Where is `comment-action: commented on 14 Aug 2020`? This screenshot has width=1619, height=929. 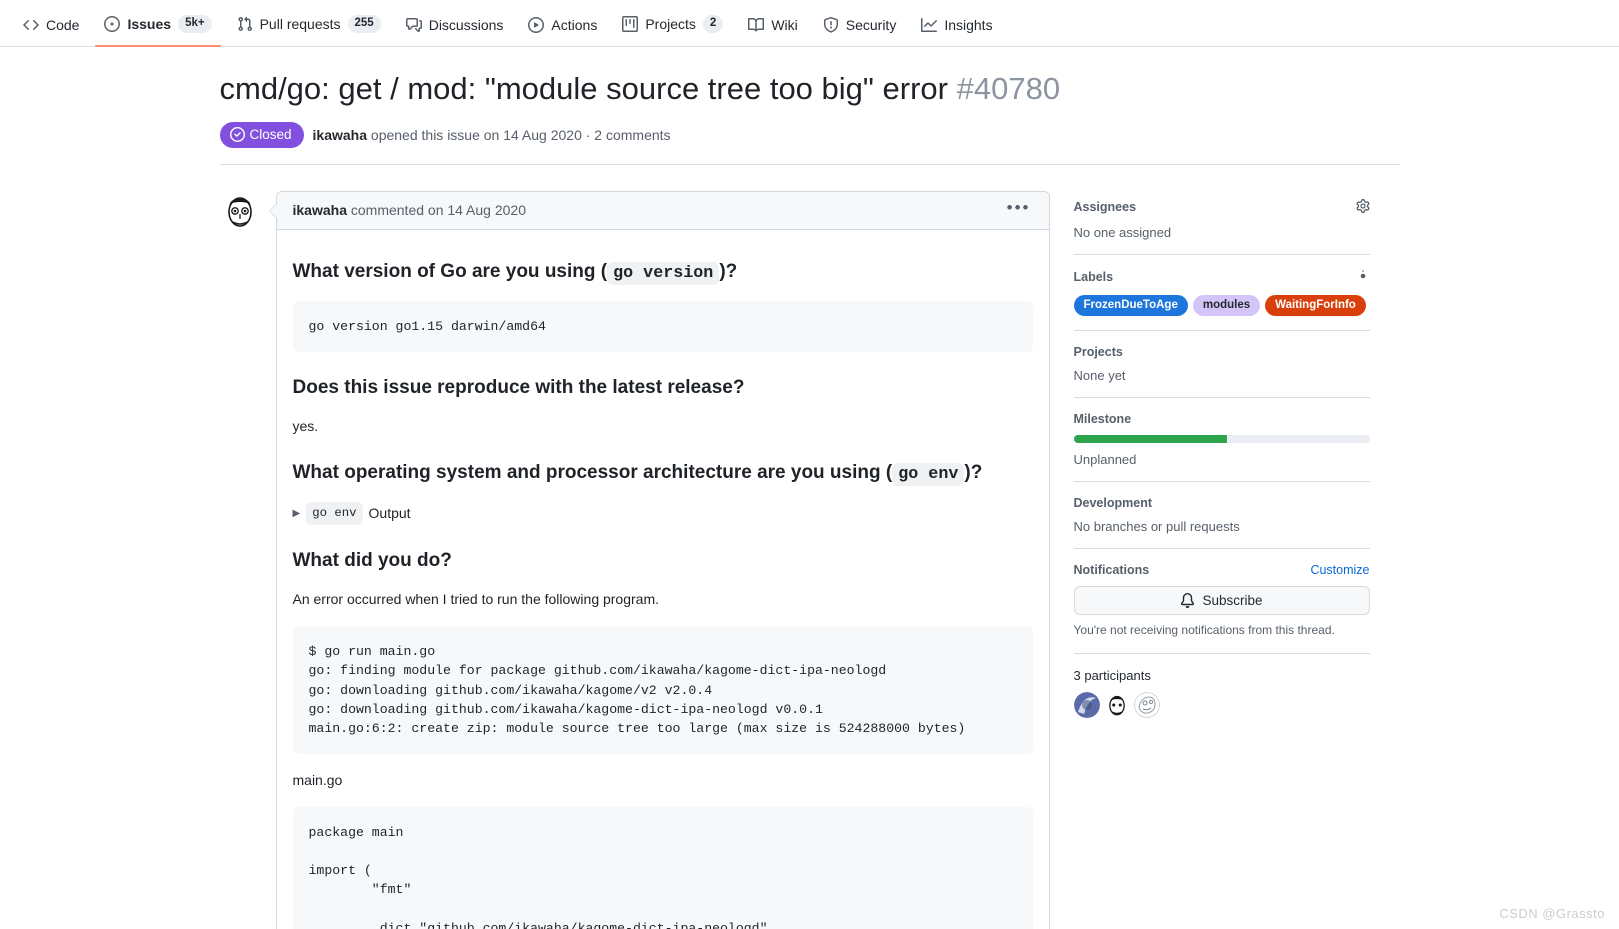 comment-action: commented on 14 Aug 2020 is located at coordinates (438, 210).